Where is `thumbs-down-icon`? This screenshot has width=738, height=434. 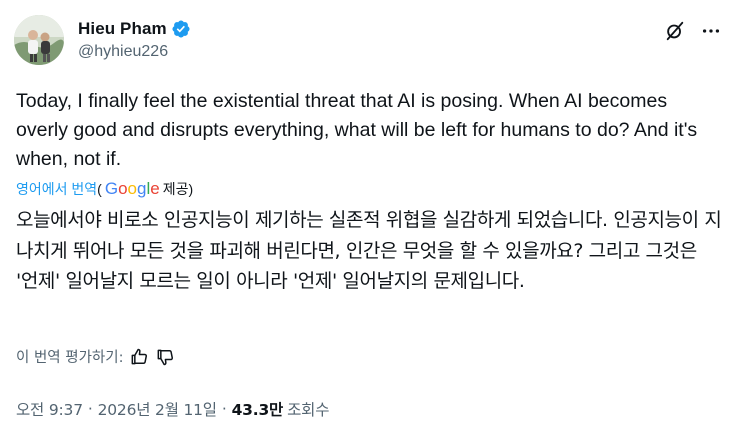
thumbs-down-icon is located at coordinates (165, 357).